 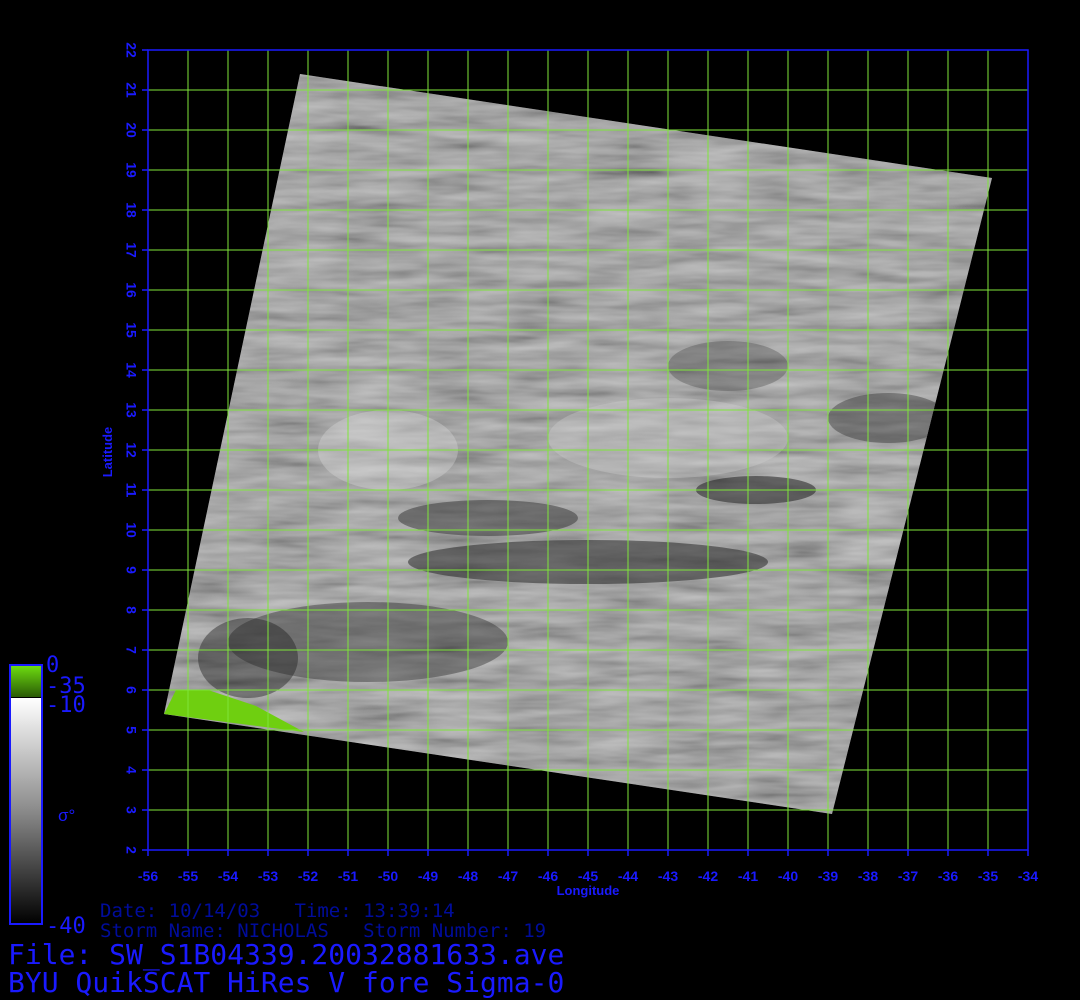 What do you see at coordinates (131, 170) in the screenshot?
I see `y-tick-label: 19` at bounding box center [131, 170].